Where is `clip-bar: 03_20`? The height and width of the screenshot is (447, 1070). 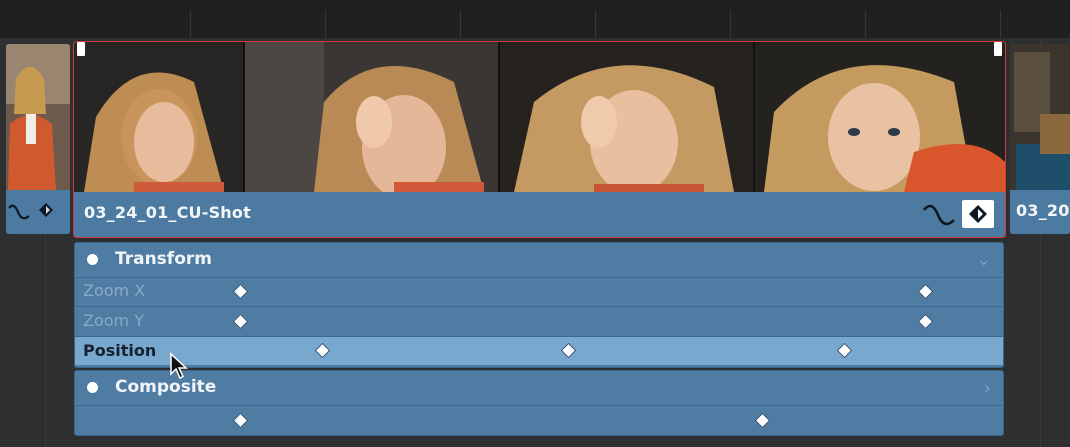
clip-bar: 03_20 is located at coordinates (1040, 212).